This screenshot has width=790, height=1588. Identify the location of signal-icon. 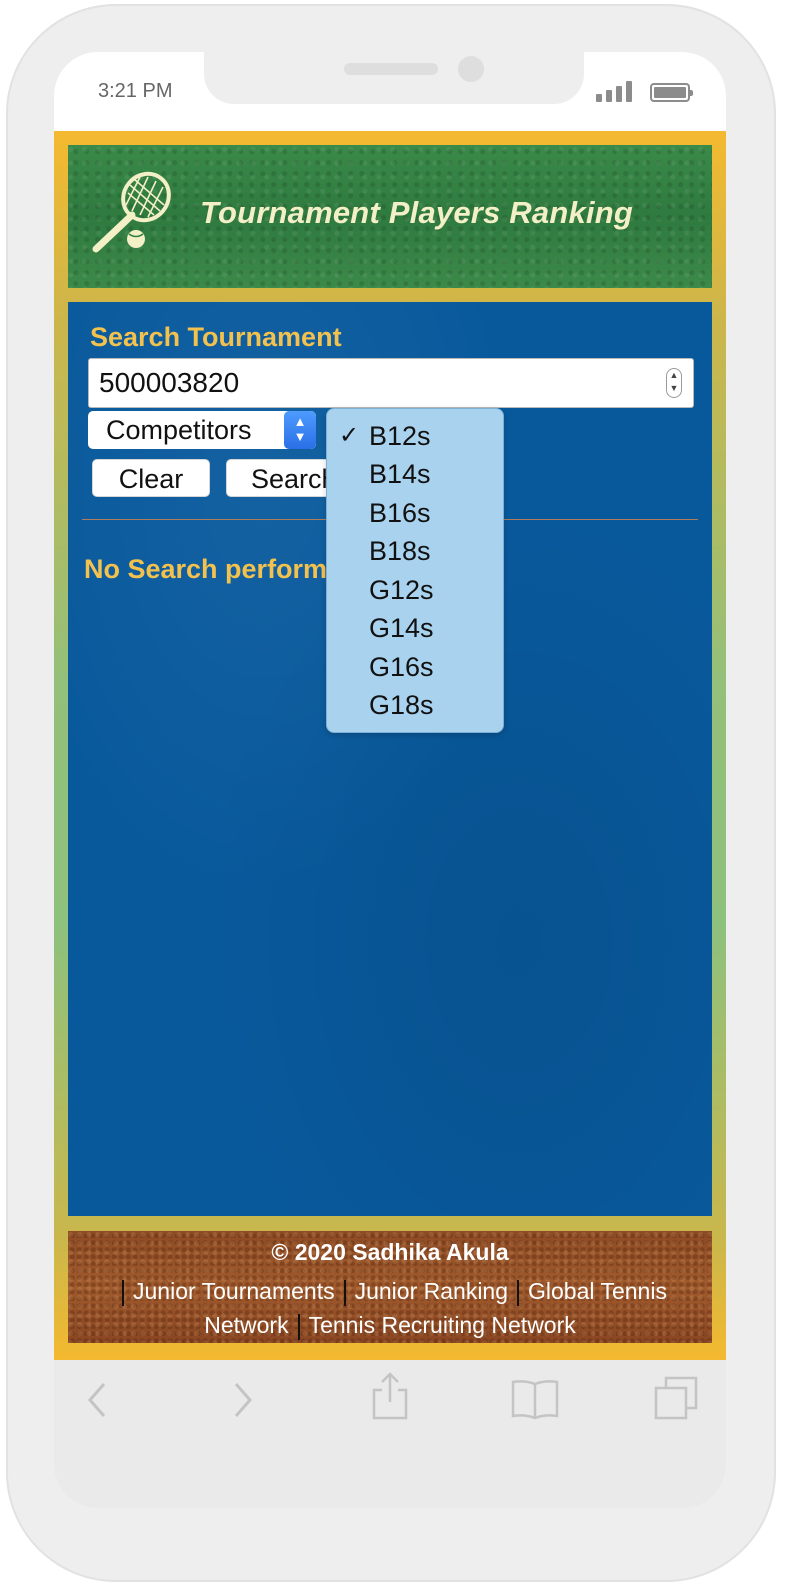
(614, 91).